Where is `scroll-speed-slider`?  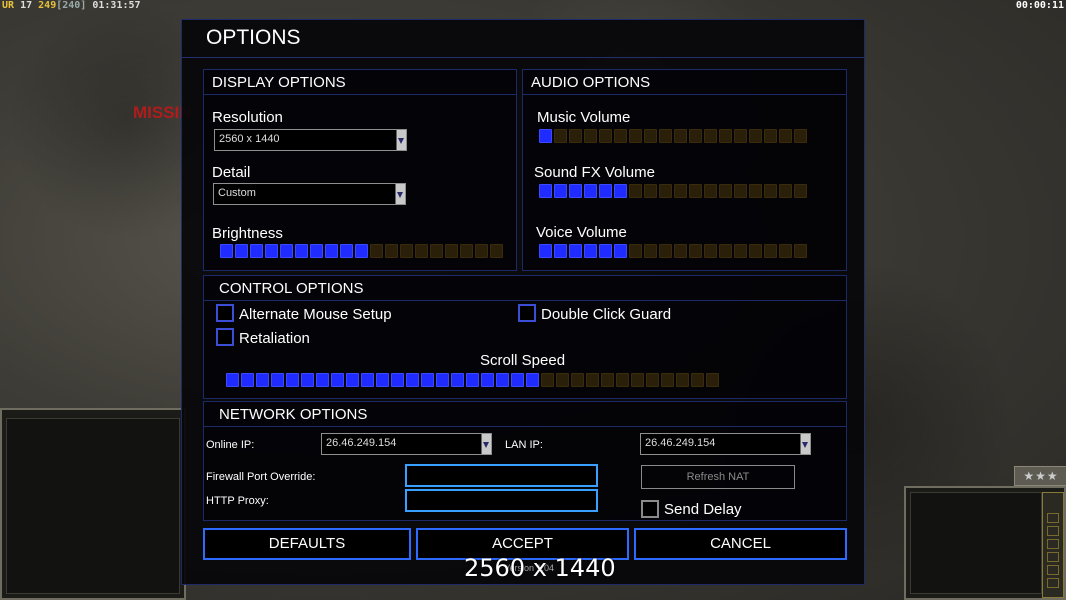
scroll-speed-slider is located at coordinates (472, 380).